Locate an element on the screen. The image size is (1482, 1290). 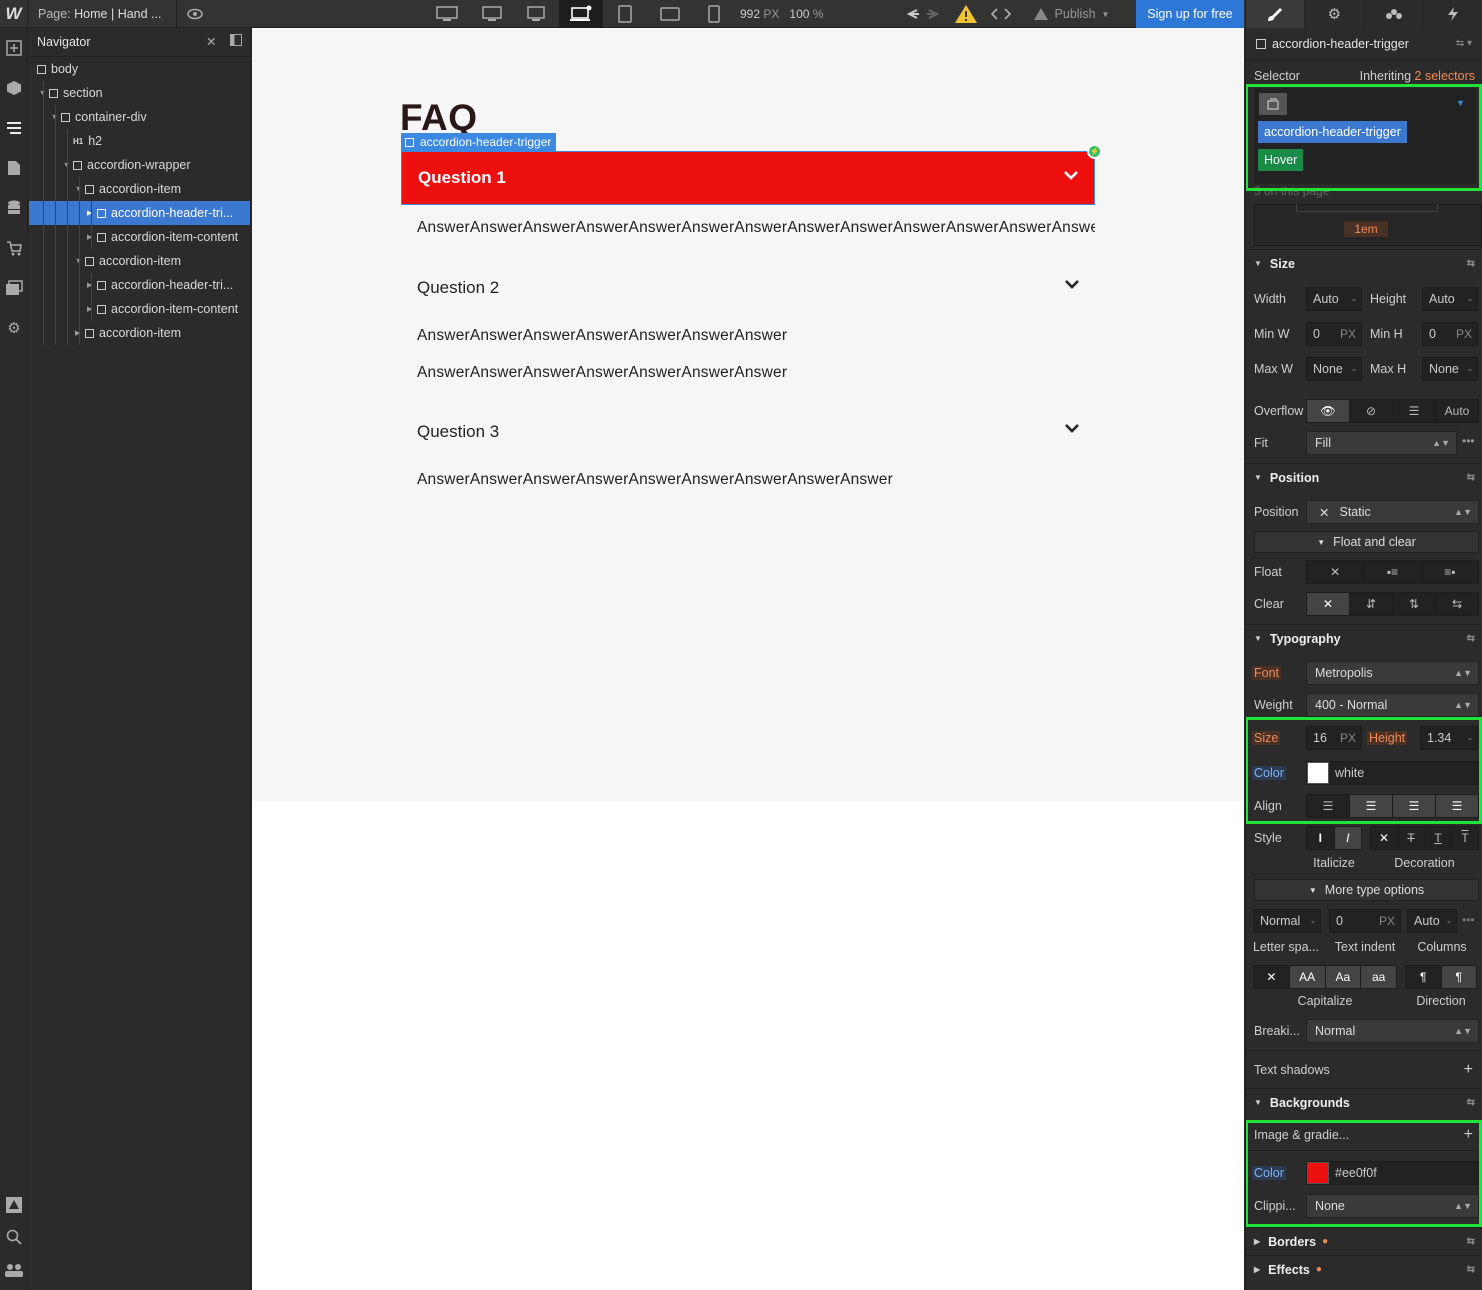
clear-none-x-icon: ✕ is located at coordinates (1328, 604).